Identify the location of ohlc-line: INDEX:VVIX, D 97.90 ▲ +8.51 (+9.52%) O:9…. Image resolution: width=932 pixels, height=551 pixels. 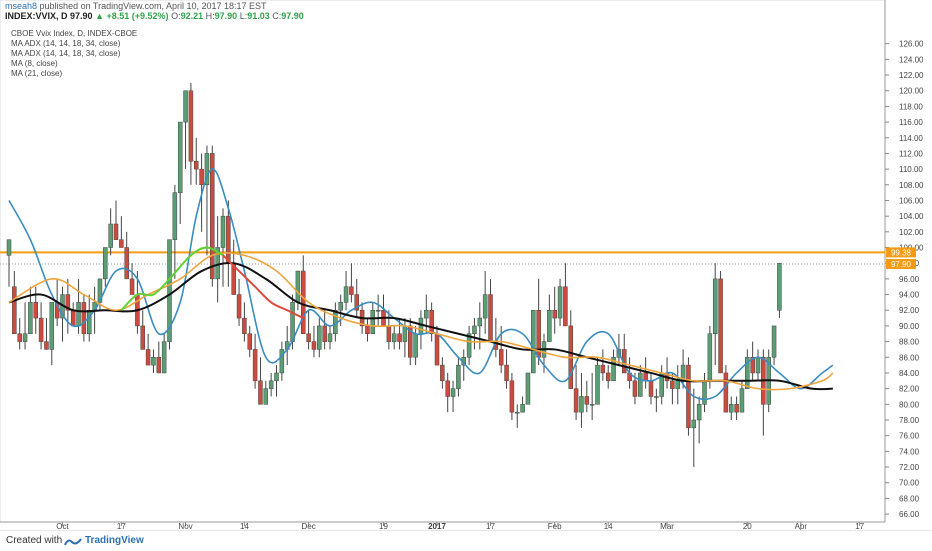
(154, 16).